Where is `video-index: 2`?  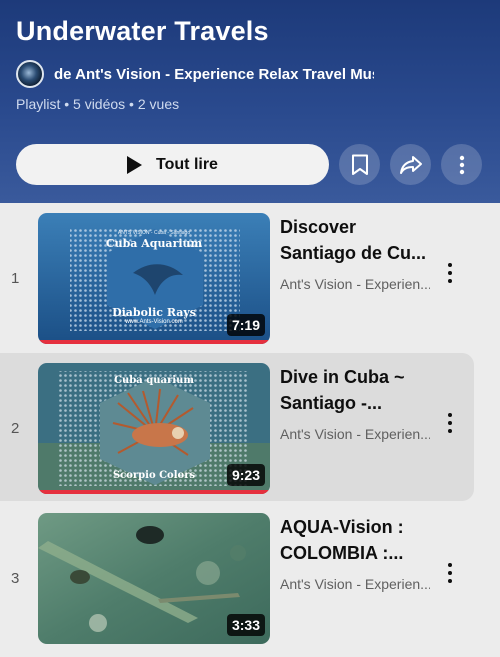
video-index: 2 is located at coordinates (15, 428).